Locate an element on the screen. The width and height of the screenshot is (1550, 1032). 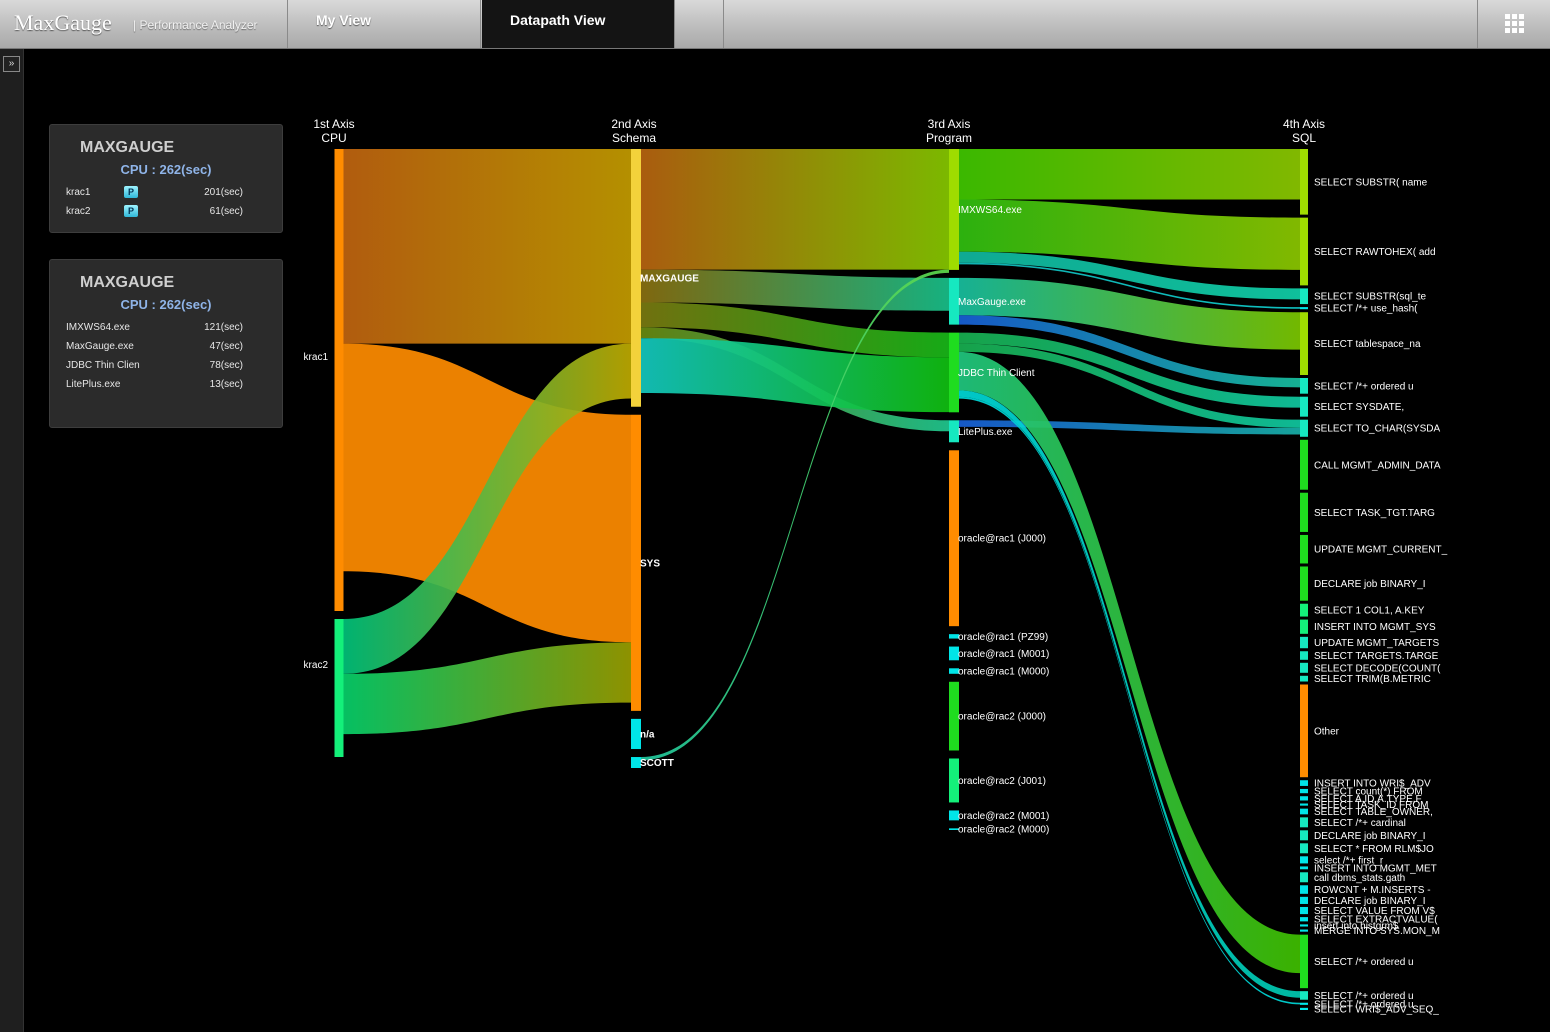
node-label: oracle@rac1 (J000) is located at coordinates (1002, 539).